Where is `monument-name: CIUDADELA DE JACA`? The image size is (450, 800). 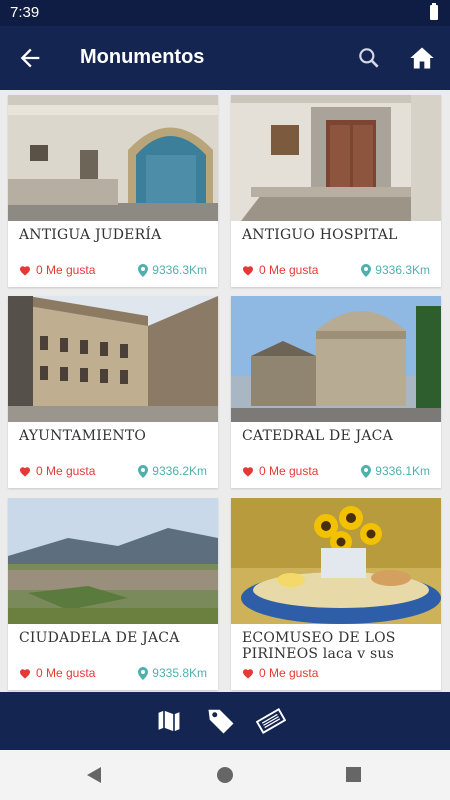
monument-name: CIUDADELA DE JACA is located at coordinates (99, 638).